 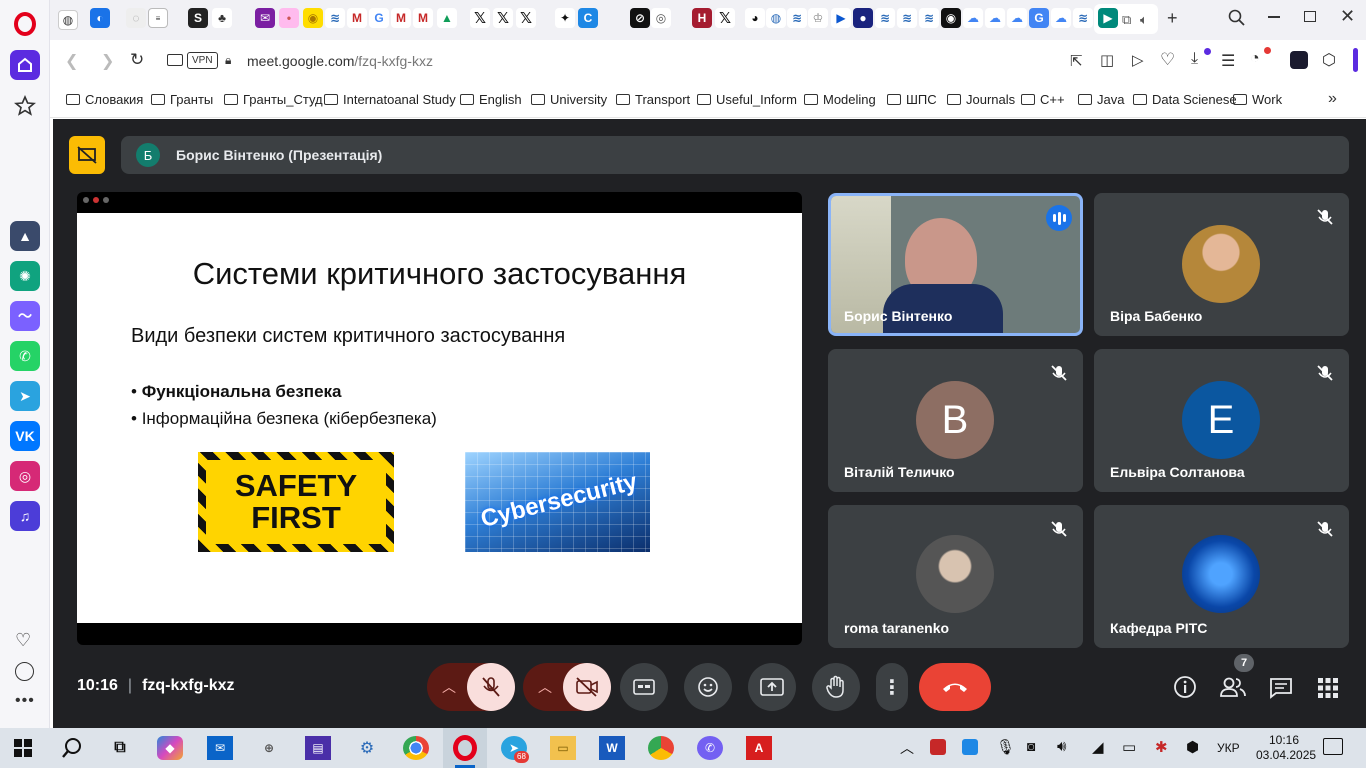 I want to click on profile-icon: ◔, so click(x=1255, y=59).